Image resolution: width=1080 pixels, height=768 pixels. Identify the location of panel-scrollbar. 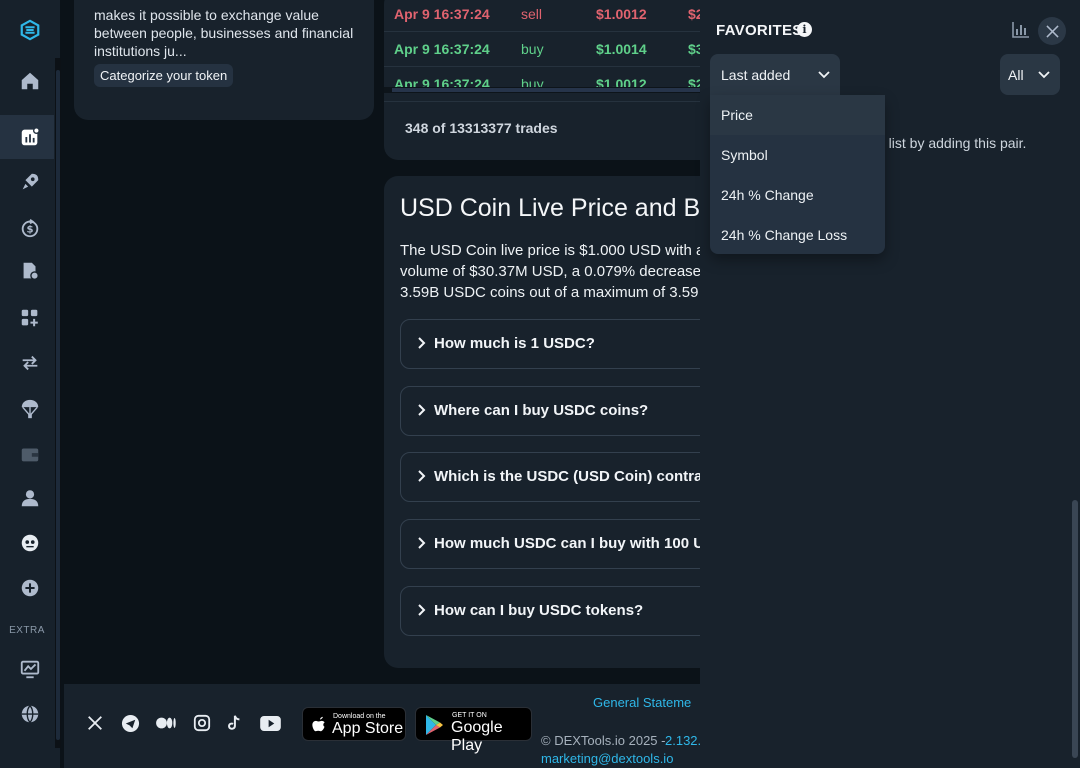
(1075, 629).